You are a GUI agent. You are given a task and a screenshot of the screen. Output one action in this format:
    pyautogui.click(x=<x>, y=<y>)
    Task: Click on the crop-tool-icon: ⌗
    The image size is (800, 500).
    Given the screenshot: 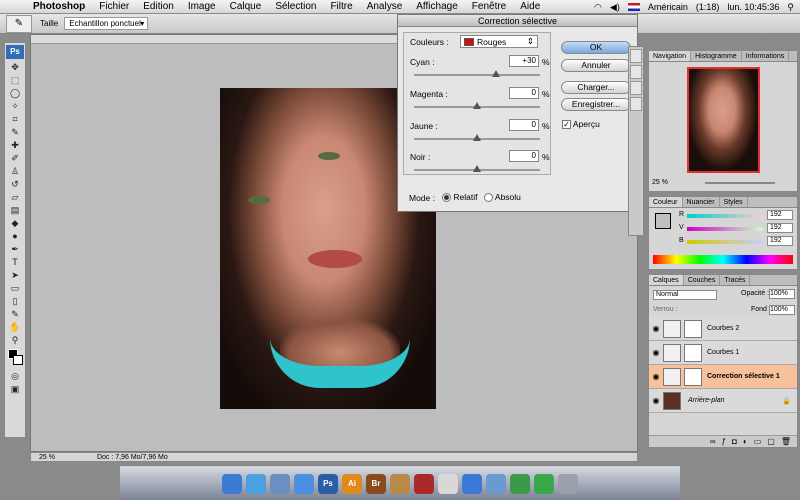 What is the action you would take?
    pyautogui.click(x=15, y=119)
    